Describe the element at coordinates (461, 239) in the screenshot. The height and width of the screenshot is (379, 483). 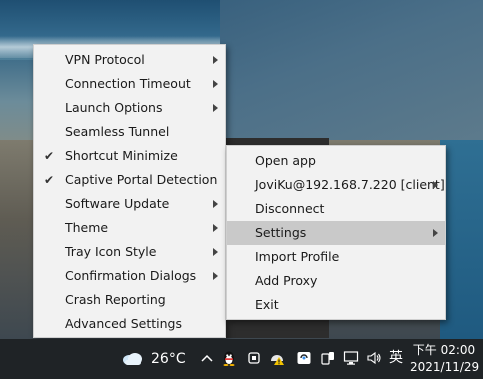
I see `wallpaper-water` at that location.